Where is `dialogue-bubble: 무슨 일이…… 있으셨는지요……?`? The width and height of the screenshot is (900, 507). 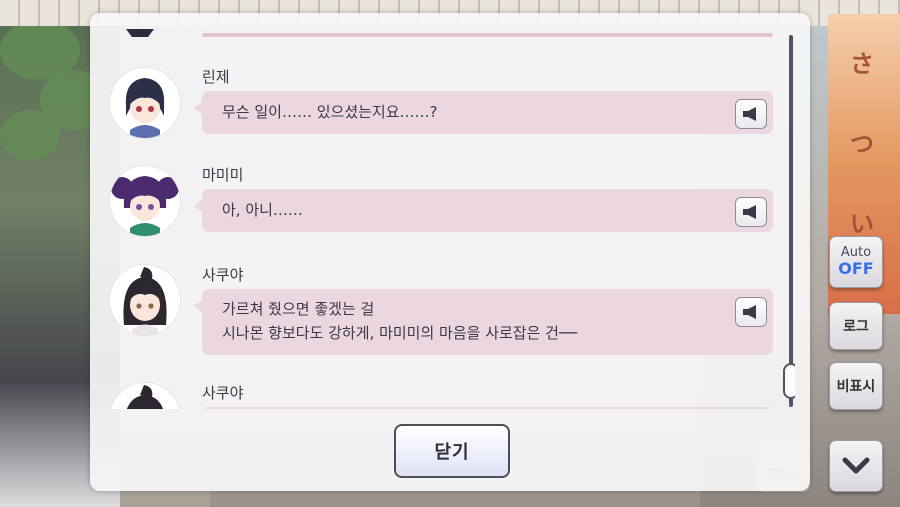 dialogue-bubble: 무슨 일이…… 있으셨는지요……? is located at coordinates (483, 112).